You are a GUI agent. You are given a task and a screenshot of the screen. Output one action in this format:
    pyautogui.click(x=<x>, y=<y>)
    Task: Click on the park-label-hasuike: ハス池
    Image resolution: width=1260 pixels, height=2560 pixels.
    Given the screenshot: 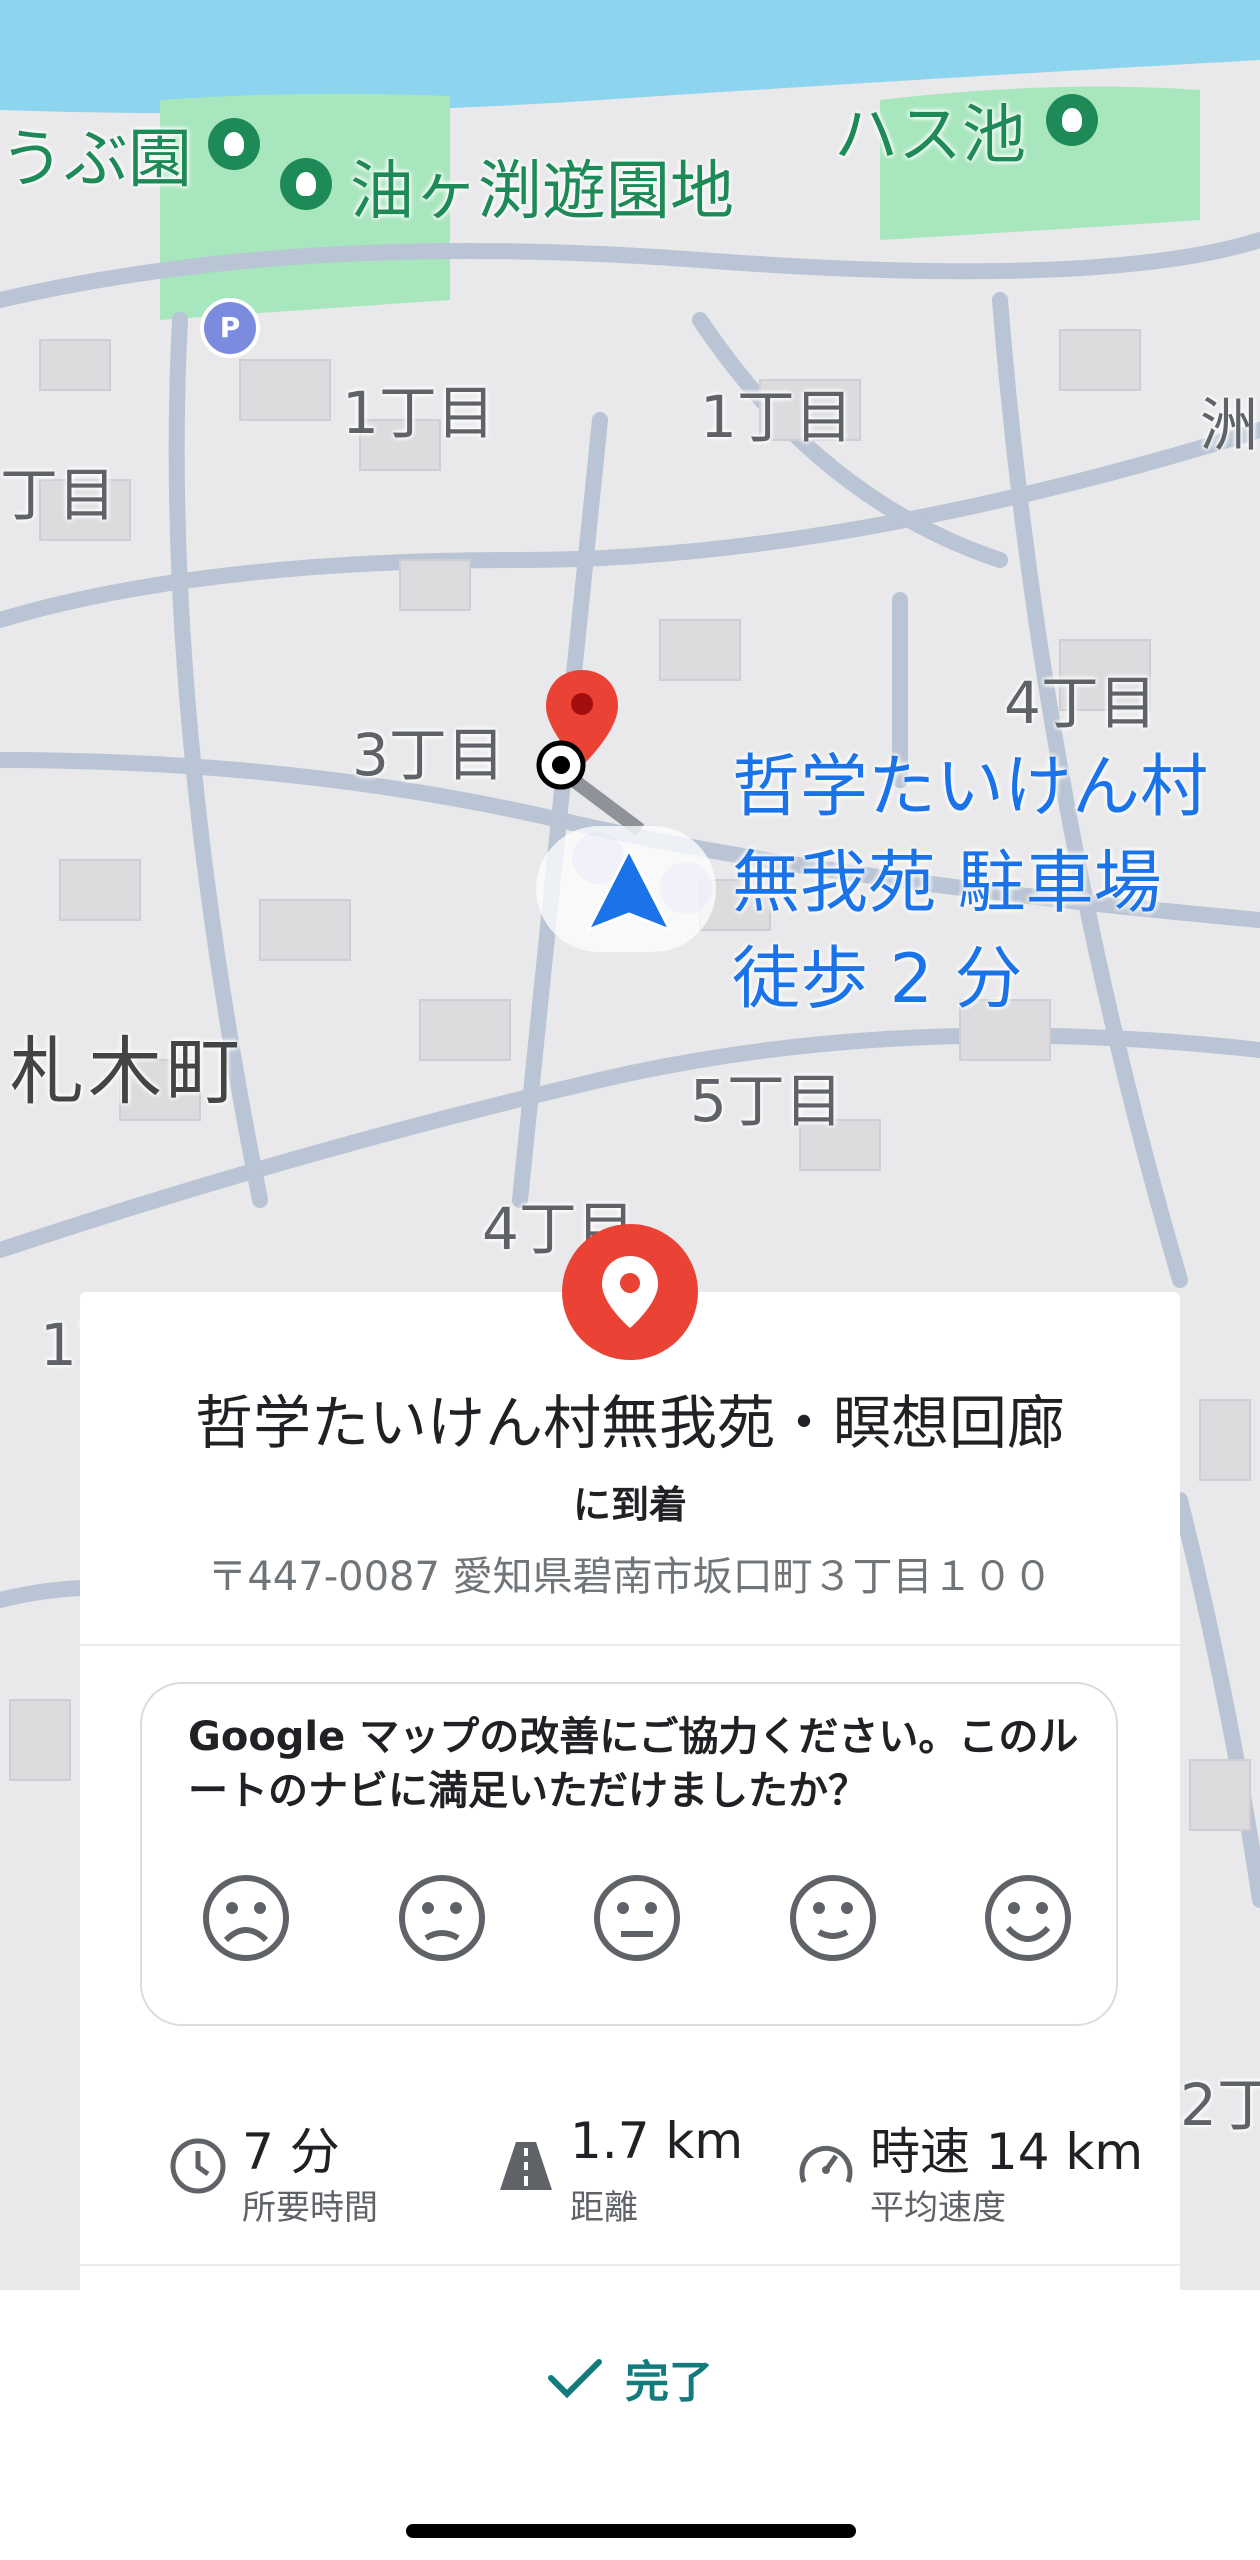 What is the action you would take?
    pyautogui.click(x=930, y=136)
    